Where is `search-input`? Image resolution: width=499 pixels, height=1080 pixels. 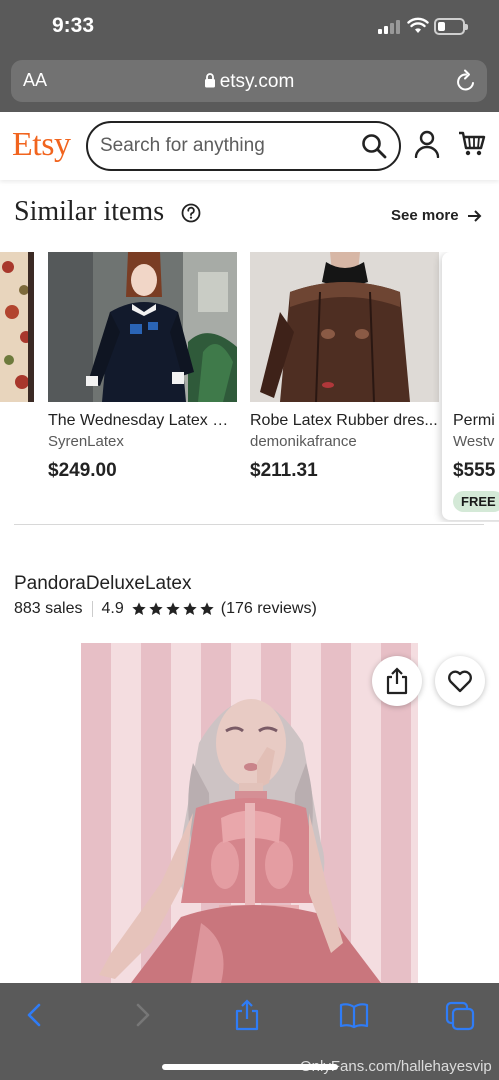
search-input is located at coordinates (225, 146).